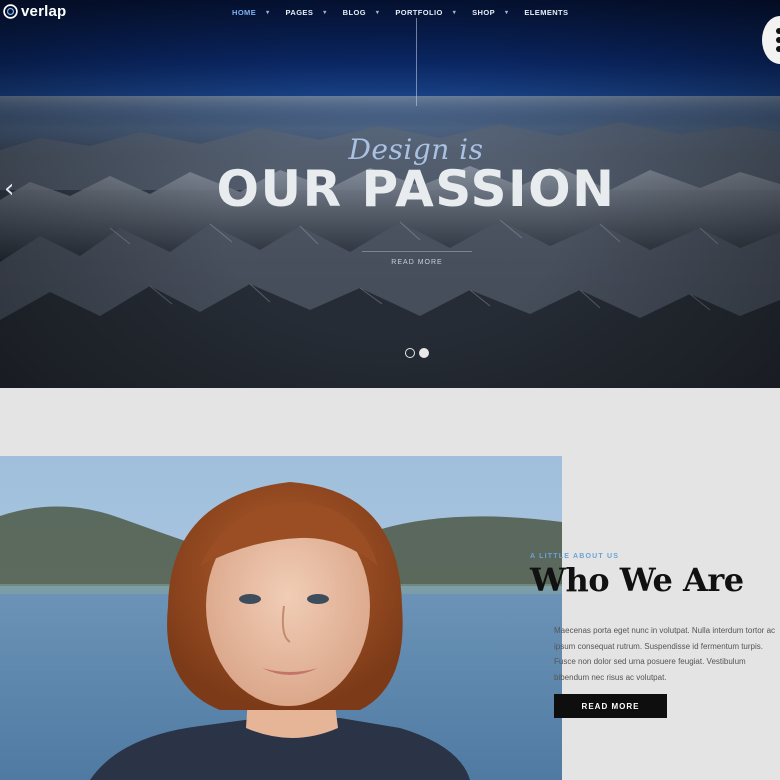 This screenshot has height=780, width=780. Describe the element at coordinates (354, 12) in the screenshot. I see `menu-item-label: BLOG` at that location.